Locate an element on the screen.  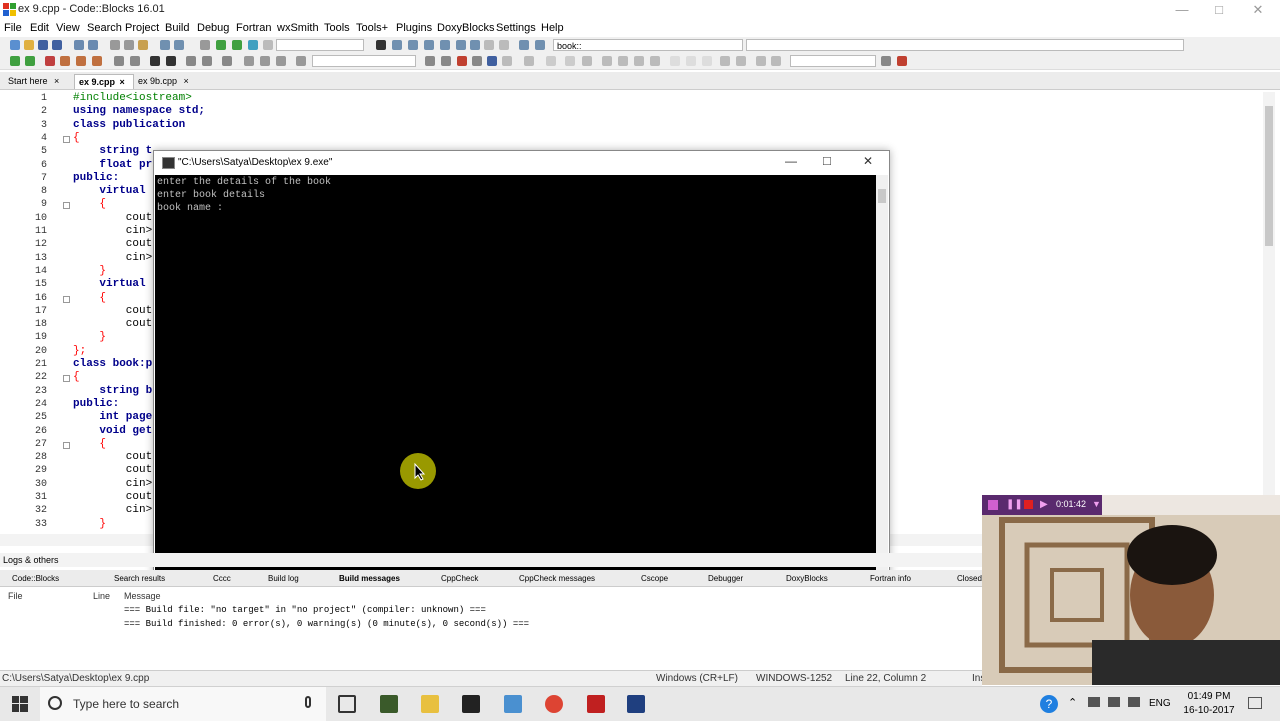
layout2-icon is located at coordinates (691, 61).